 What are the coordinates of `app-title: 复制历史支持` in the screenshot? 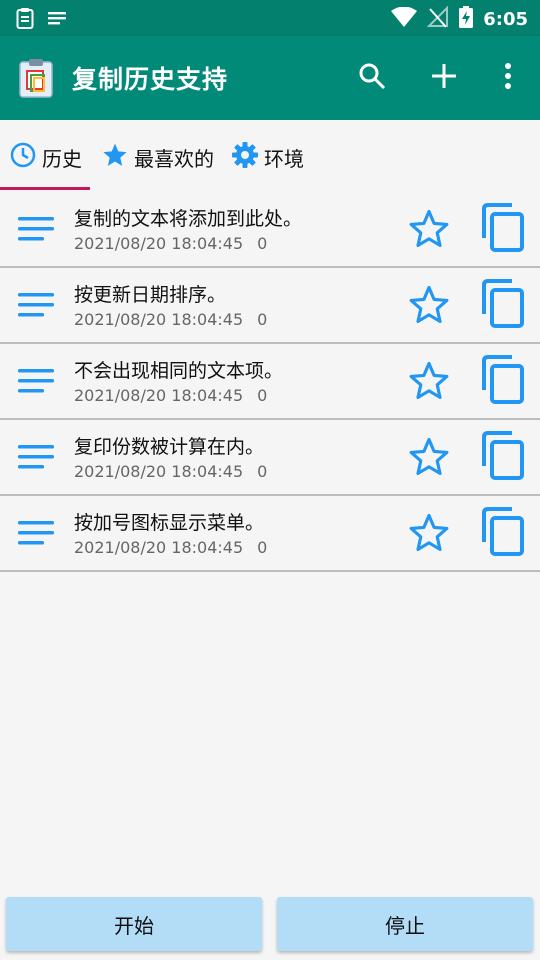 It's located at (150, 79).